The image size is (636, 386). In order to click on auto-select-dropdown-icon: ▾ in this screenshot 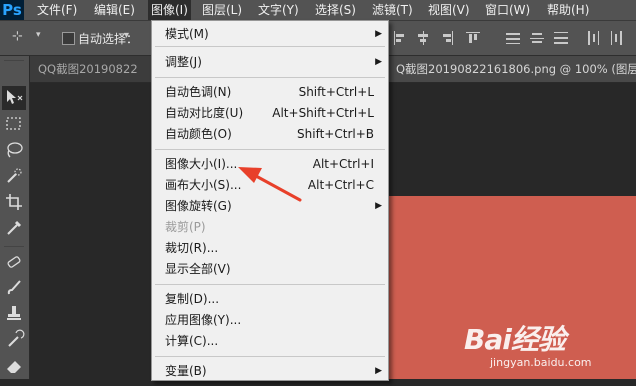, I will do `click(126, 35)`.